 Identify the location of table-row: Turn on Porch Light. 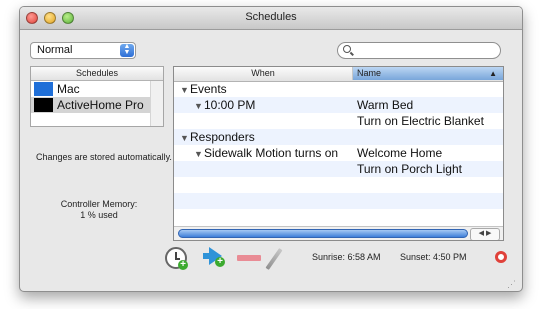
(338, 169).